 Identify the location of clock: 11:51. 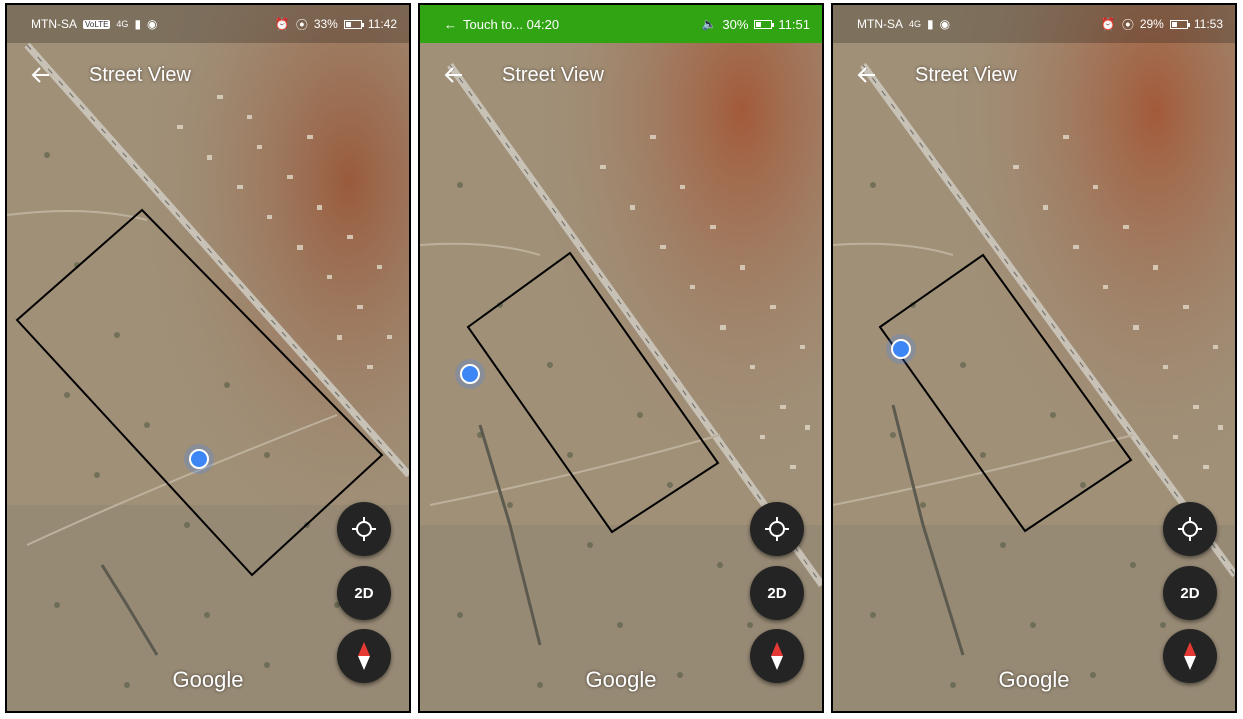
(794, 24).